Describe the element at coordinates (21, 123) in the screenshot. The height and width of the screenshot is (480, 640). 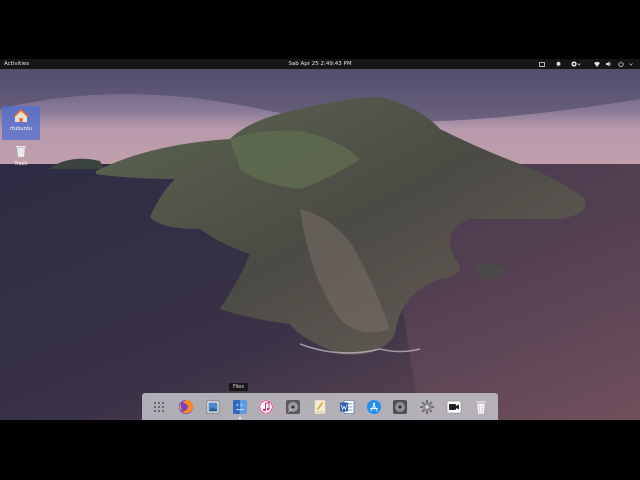
I see `desktop-home-folder: rtubuntu` at that location.